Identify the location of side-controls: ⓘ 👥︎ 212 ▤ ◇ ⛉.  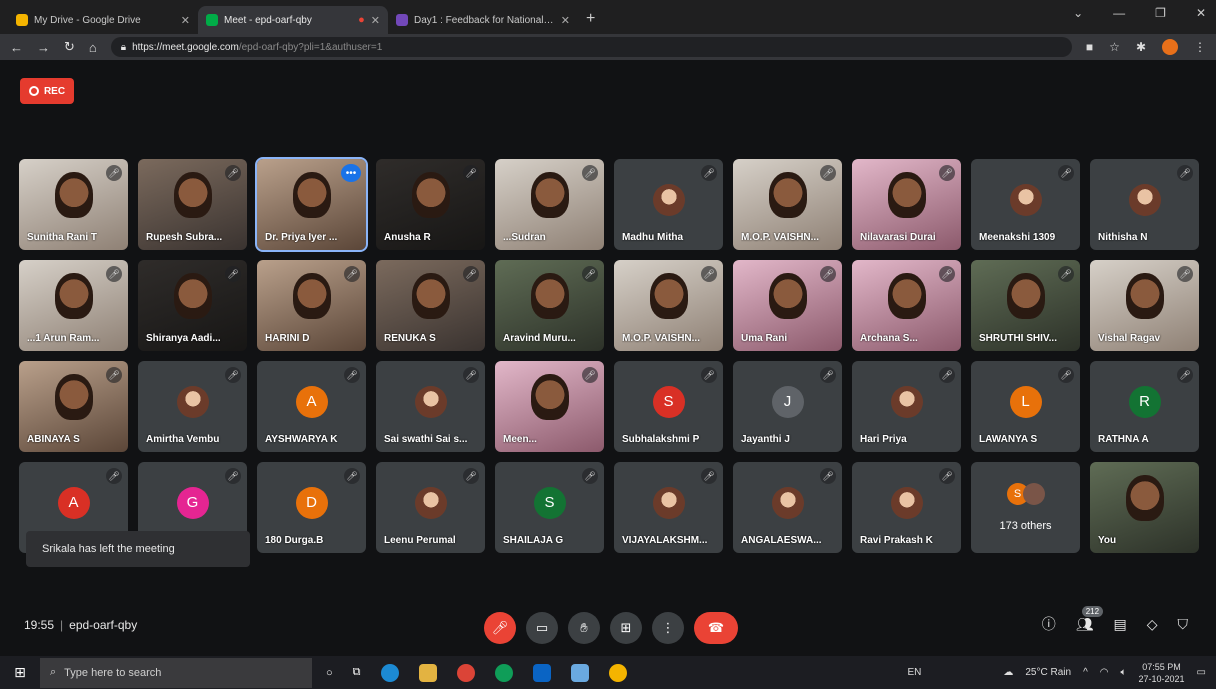
(1115, 619).